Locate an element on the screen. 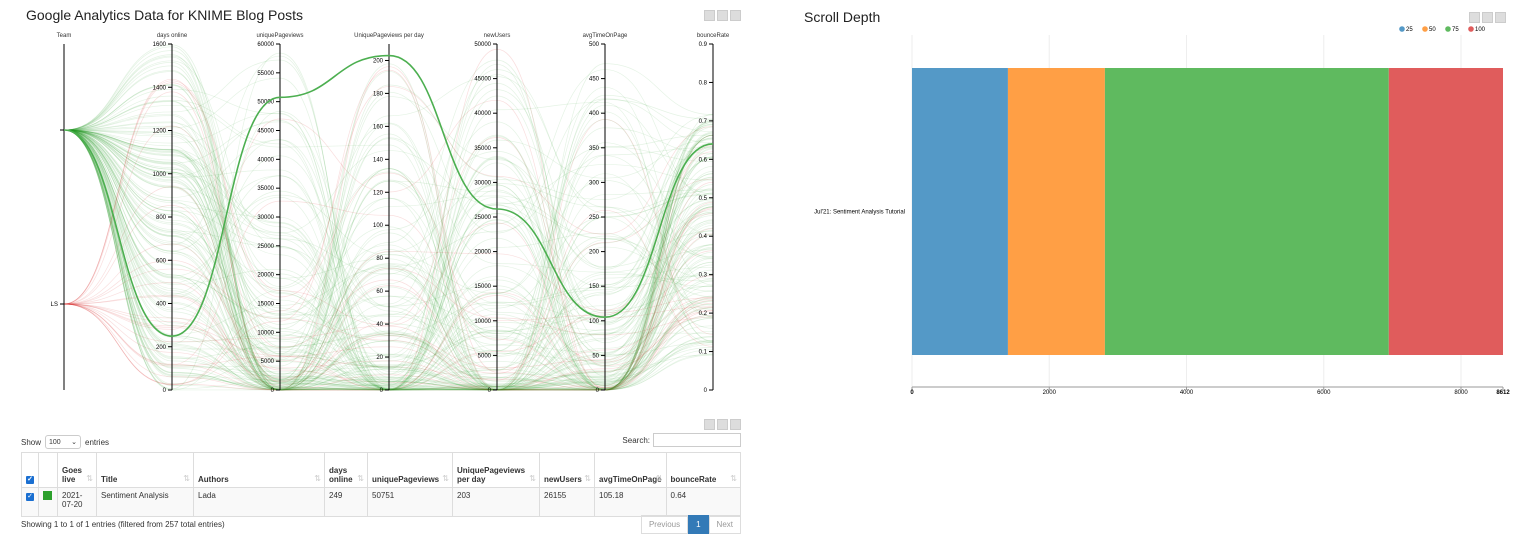 The image size is (1536, 547). cell: 0.64 is located at coordinates (703, 502).